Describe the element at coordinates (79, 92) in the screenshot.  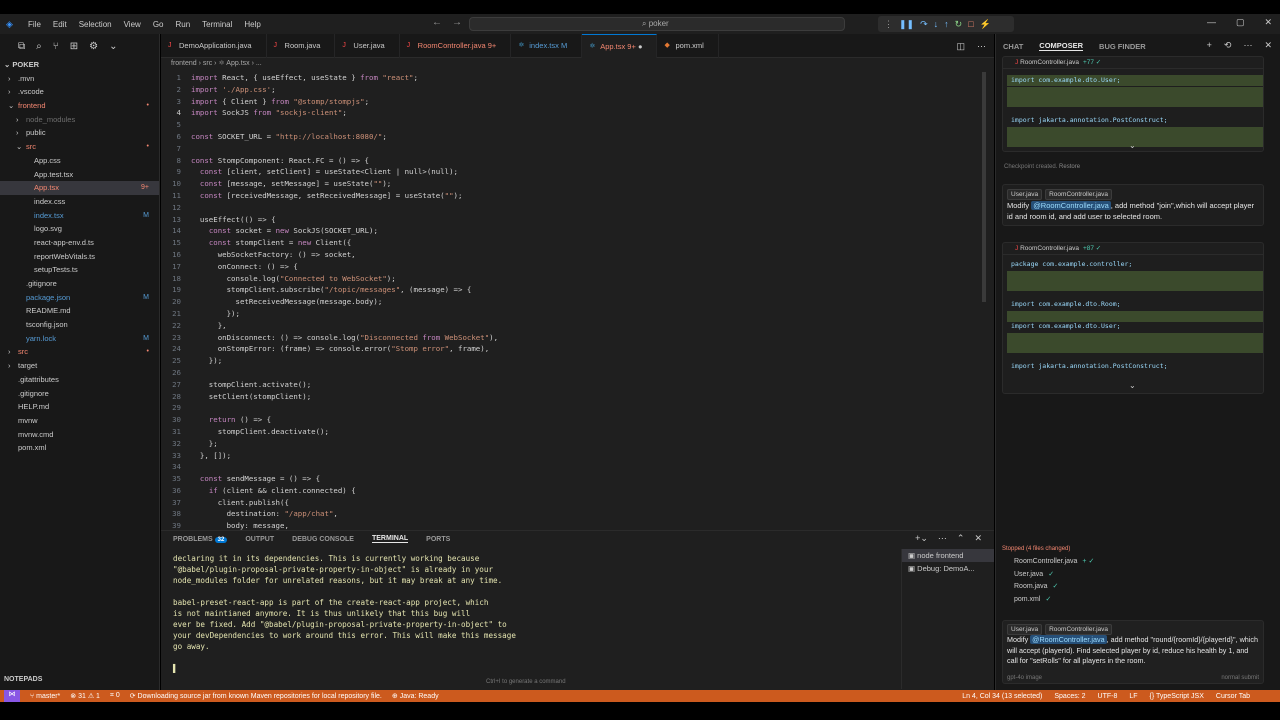
I see `tree-item: › .vscode` at that location.